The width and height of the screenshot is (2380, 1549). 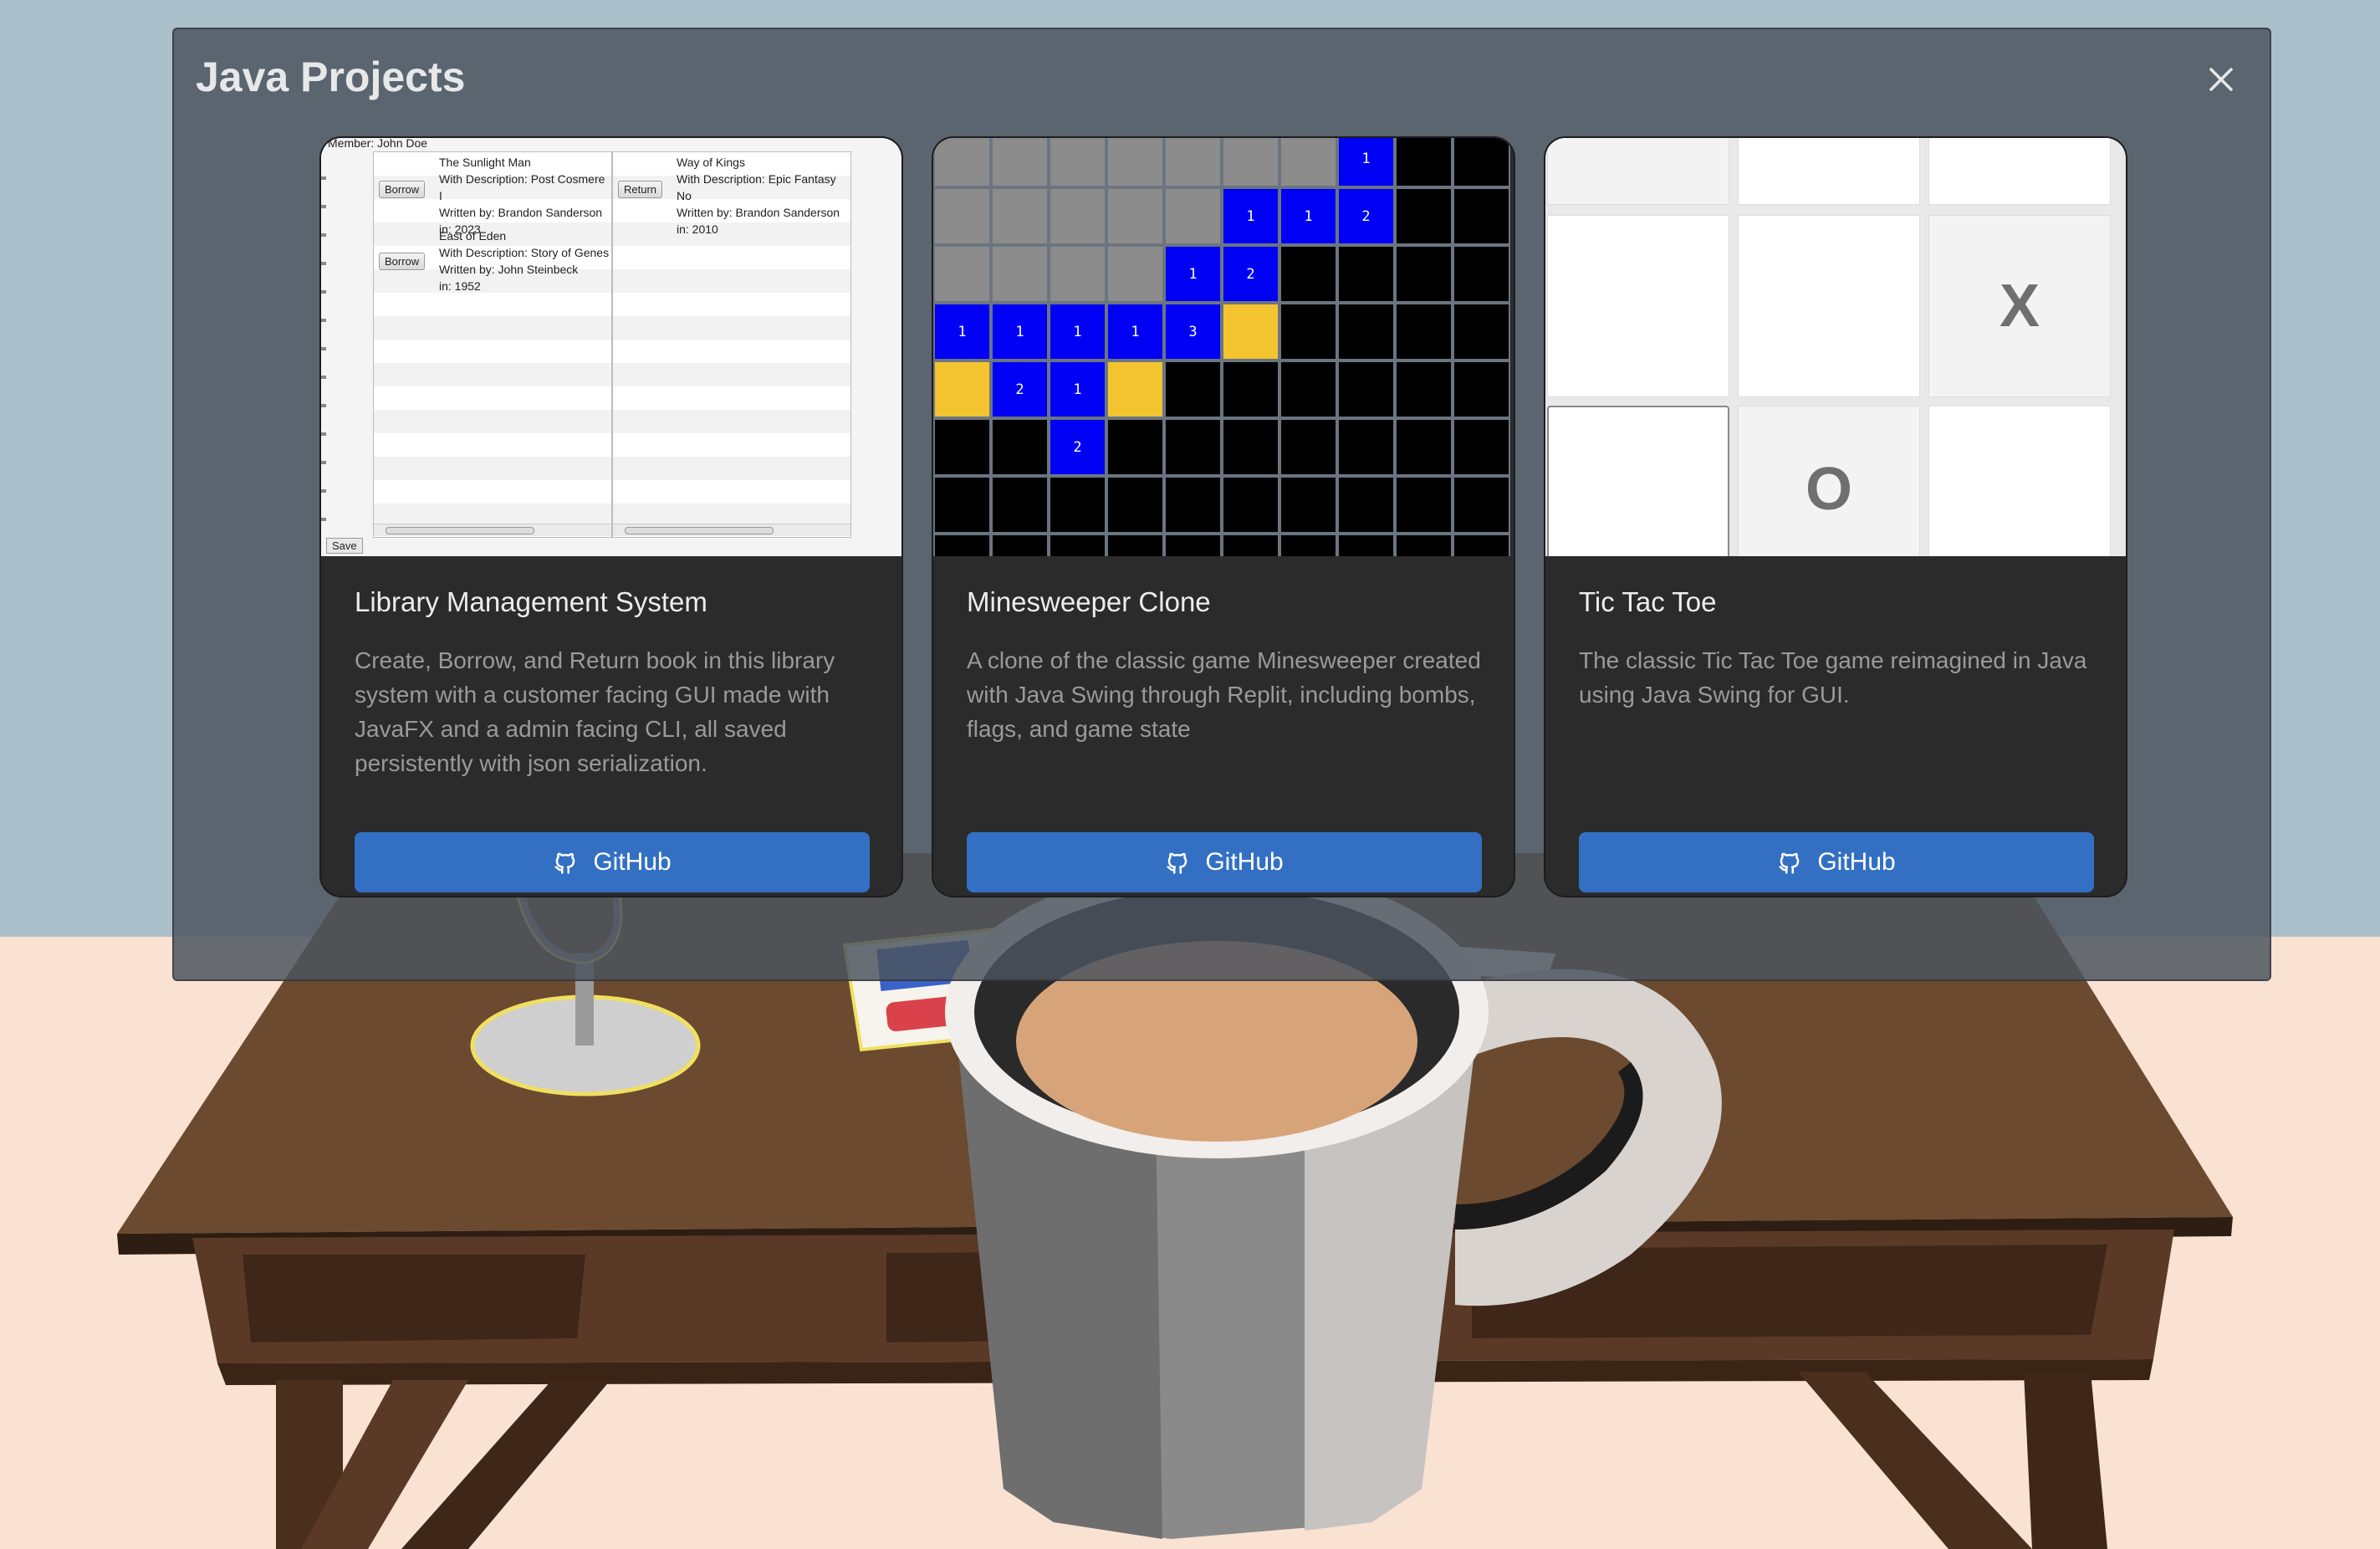 I want to click on mine-cell-number: 3, so click(x=1193, y=331).